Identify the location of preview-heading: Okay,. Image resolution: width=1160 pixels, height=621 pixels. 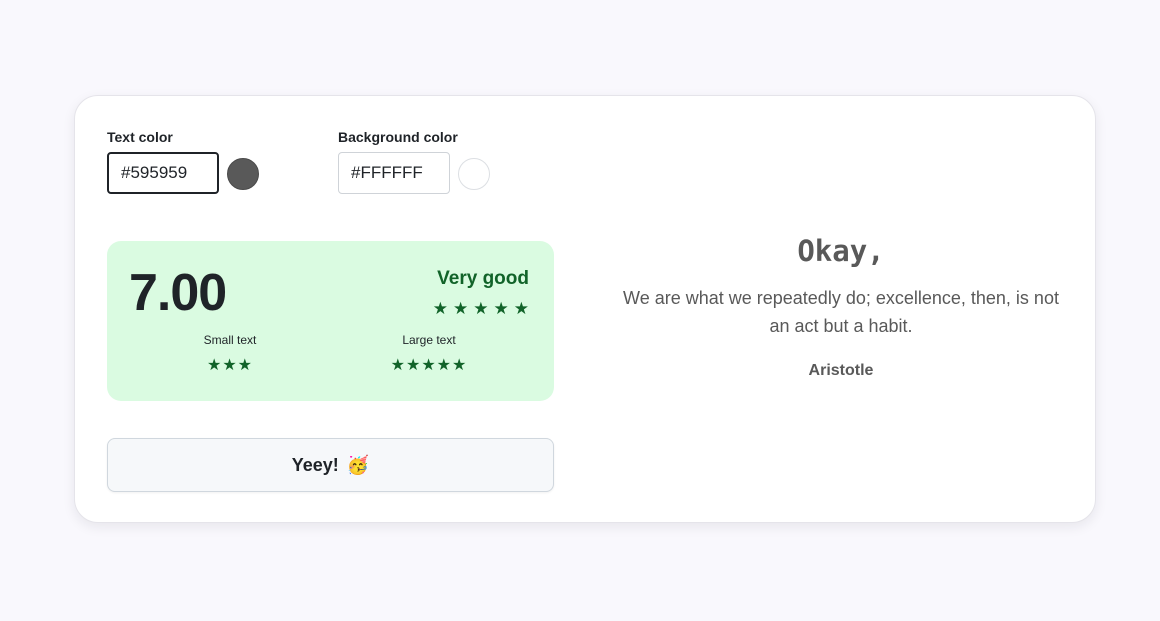
(841, 251).